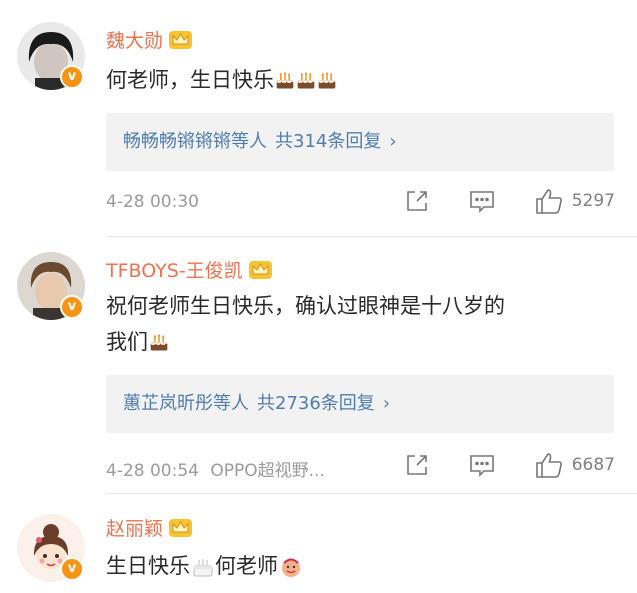 The height and width of the screenshot is (593, 637). I want to click on face-emoji, so click(291, 567).